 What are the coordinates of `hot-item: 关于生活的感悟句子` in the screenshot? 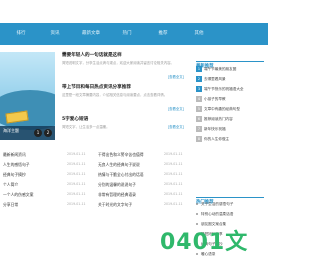 It's located at (230, 206).